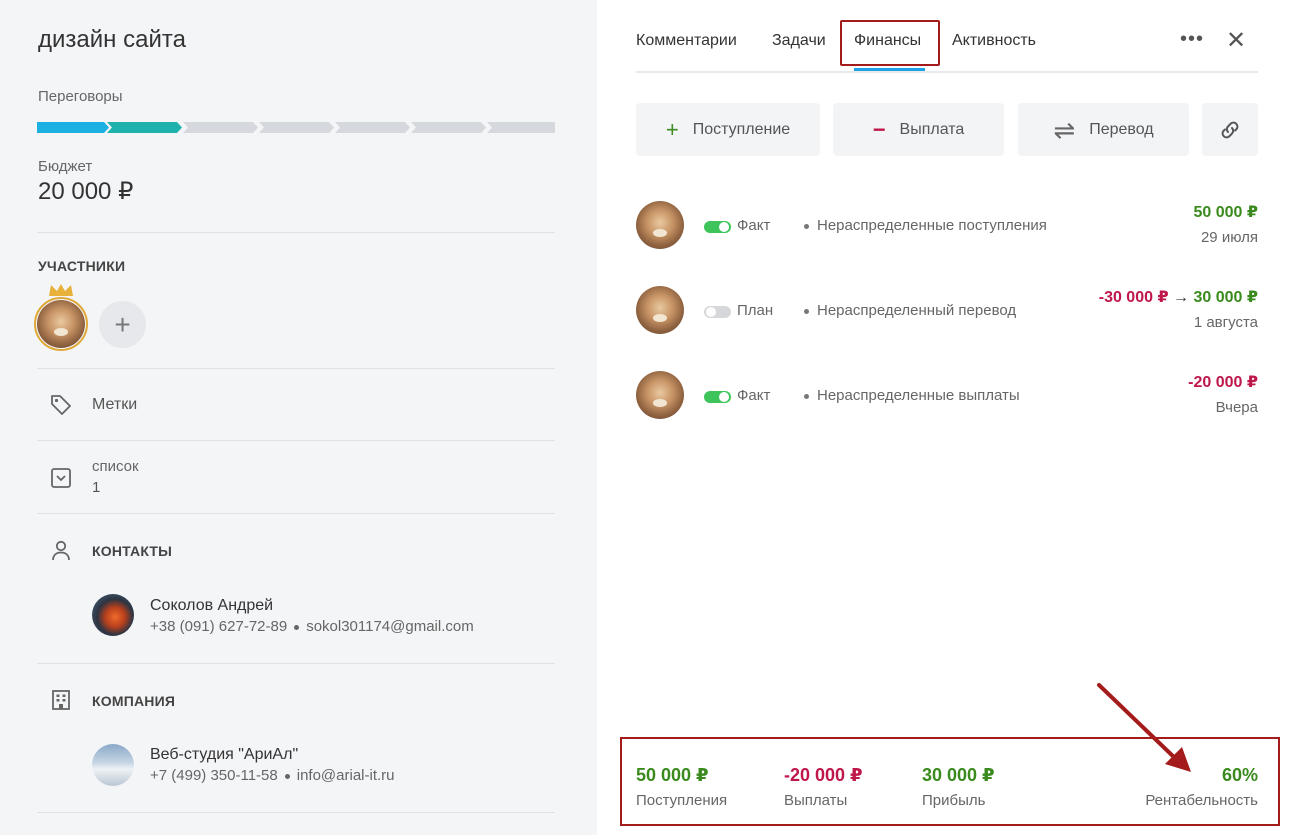  Describe the element at coordinates (390, 626) in the screenshot. I see `contact-email: sokol301174@gmail.com` at that location.